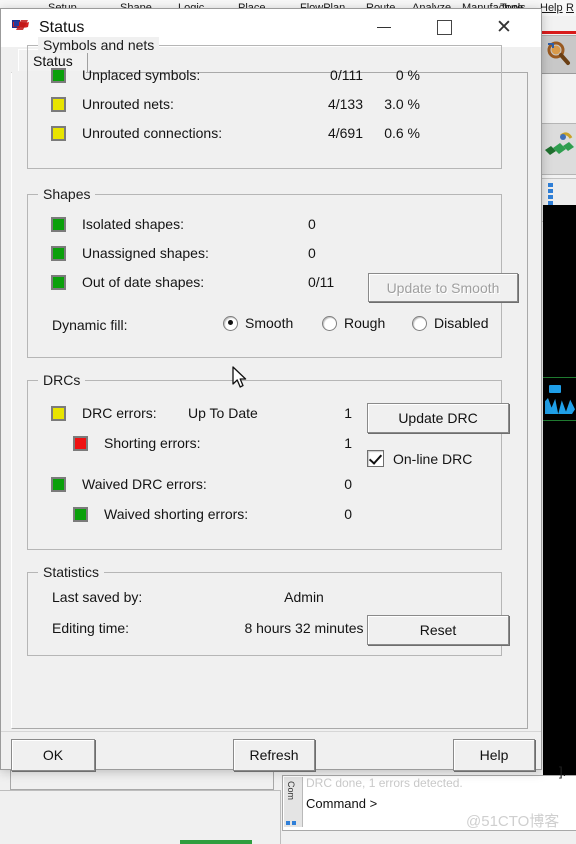 This screenshot has width=576, height=844. Describe the element at coordinates (271, 731) in the screenshot. I see `footer-separator` at that location.